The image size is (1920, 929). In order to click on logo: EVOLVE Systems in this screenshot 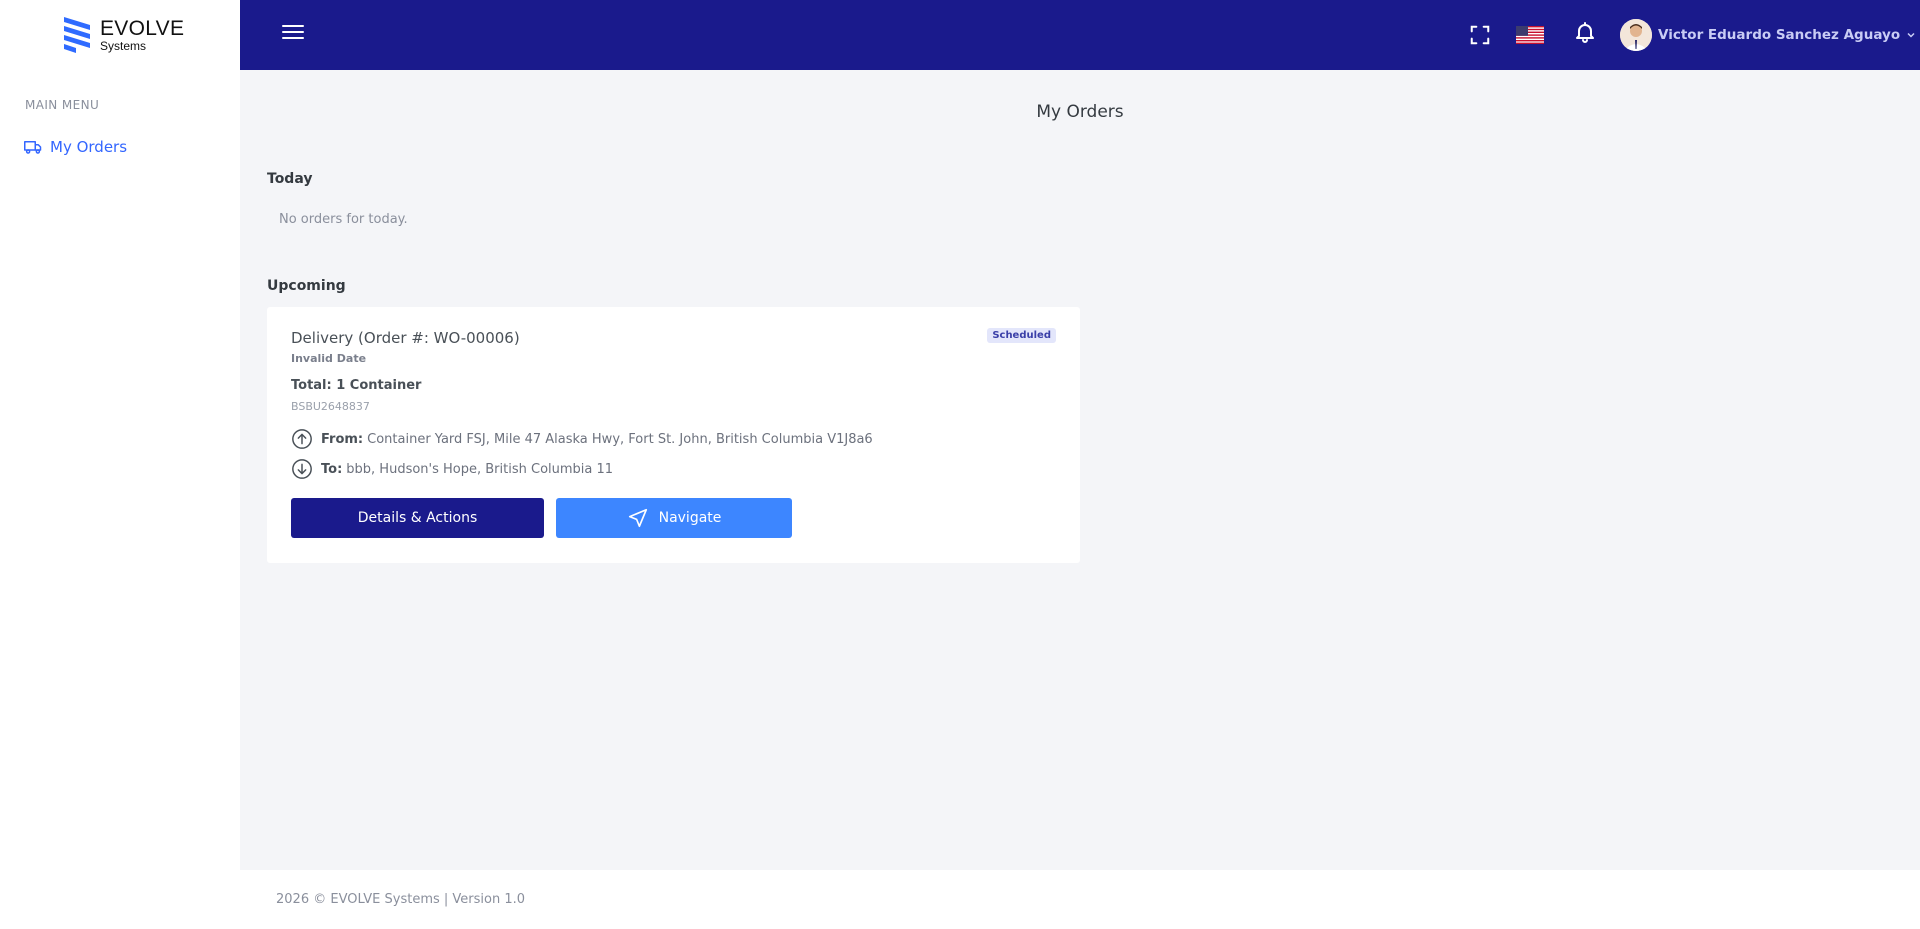, I will do `click(123, 35)`.